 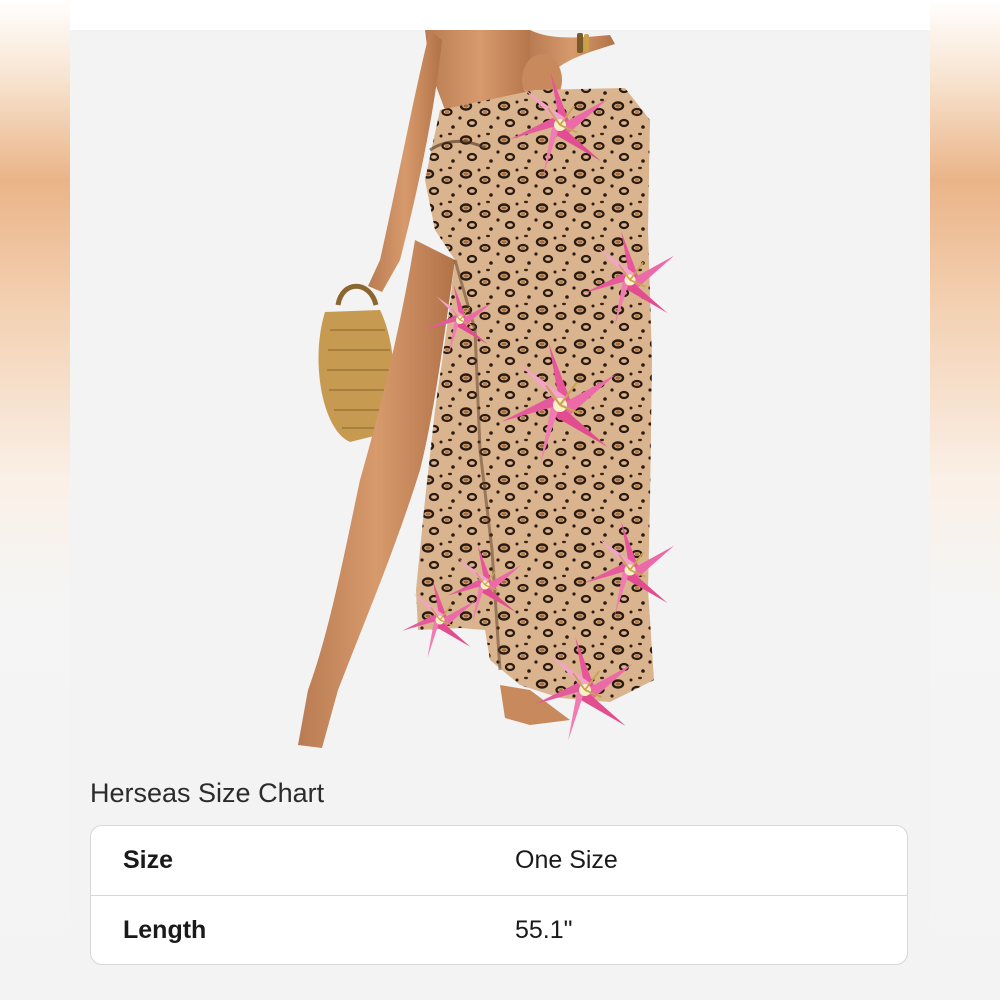 I want to click on table-row: Size One Size, so click(x=499, y=861).